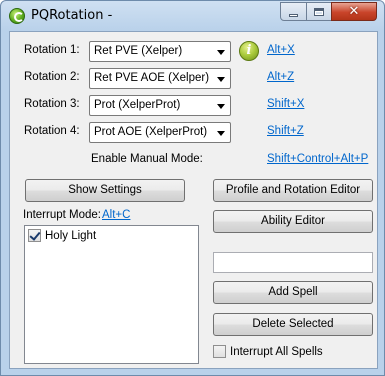  Describe the element at coordinates (116, 215) in the screenshot. I see `interrupt-mode-hotkey: Alt+C` at that location.